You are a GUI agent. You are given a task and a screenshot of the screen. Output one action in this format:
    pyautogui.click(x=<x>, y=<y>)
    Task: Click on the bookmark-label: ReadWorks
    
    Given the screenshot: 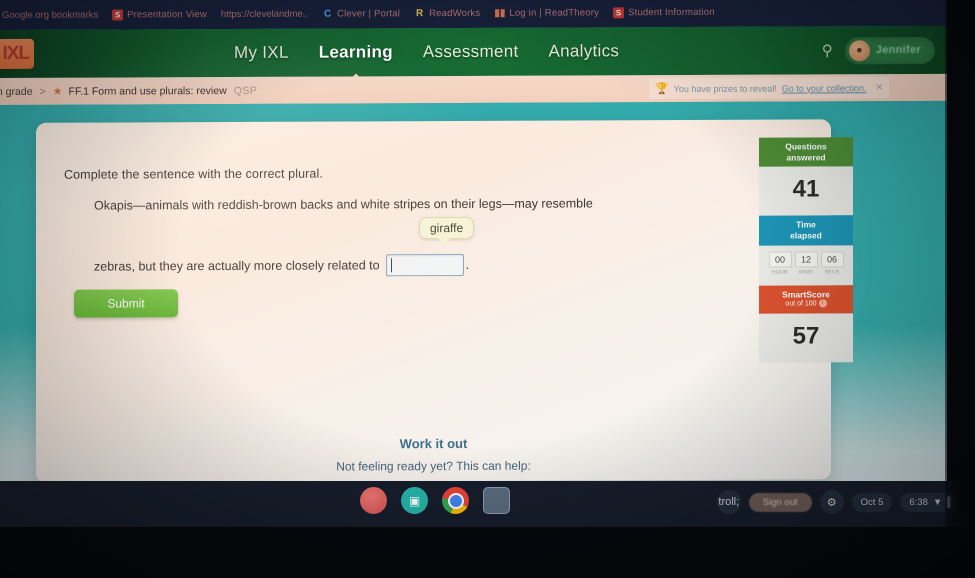 What is the action you would take?
    pyautogui.click(x=455, y=13)
    